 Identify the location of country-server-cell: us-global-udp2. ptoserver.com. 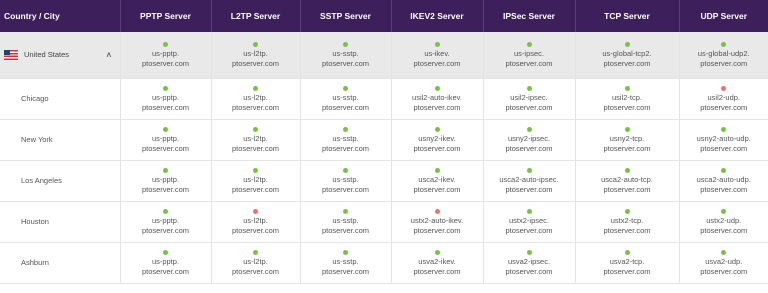
(723, 55).